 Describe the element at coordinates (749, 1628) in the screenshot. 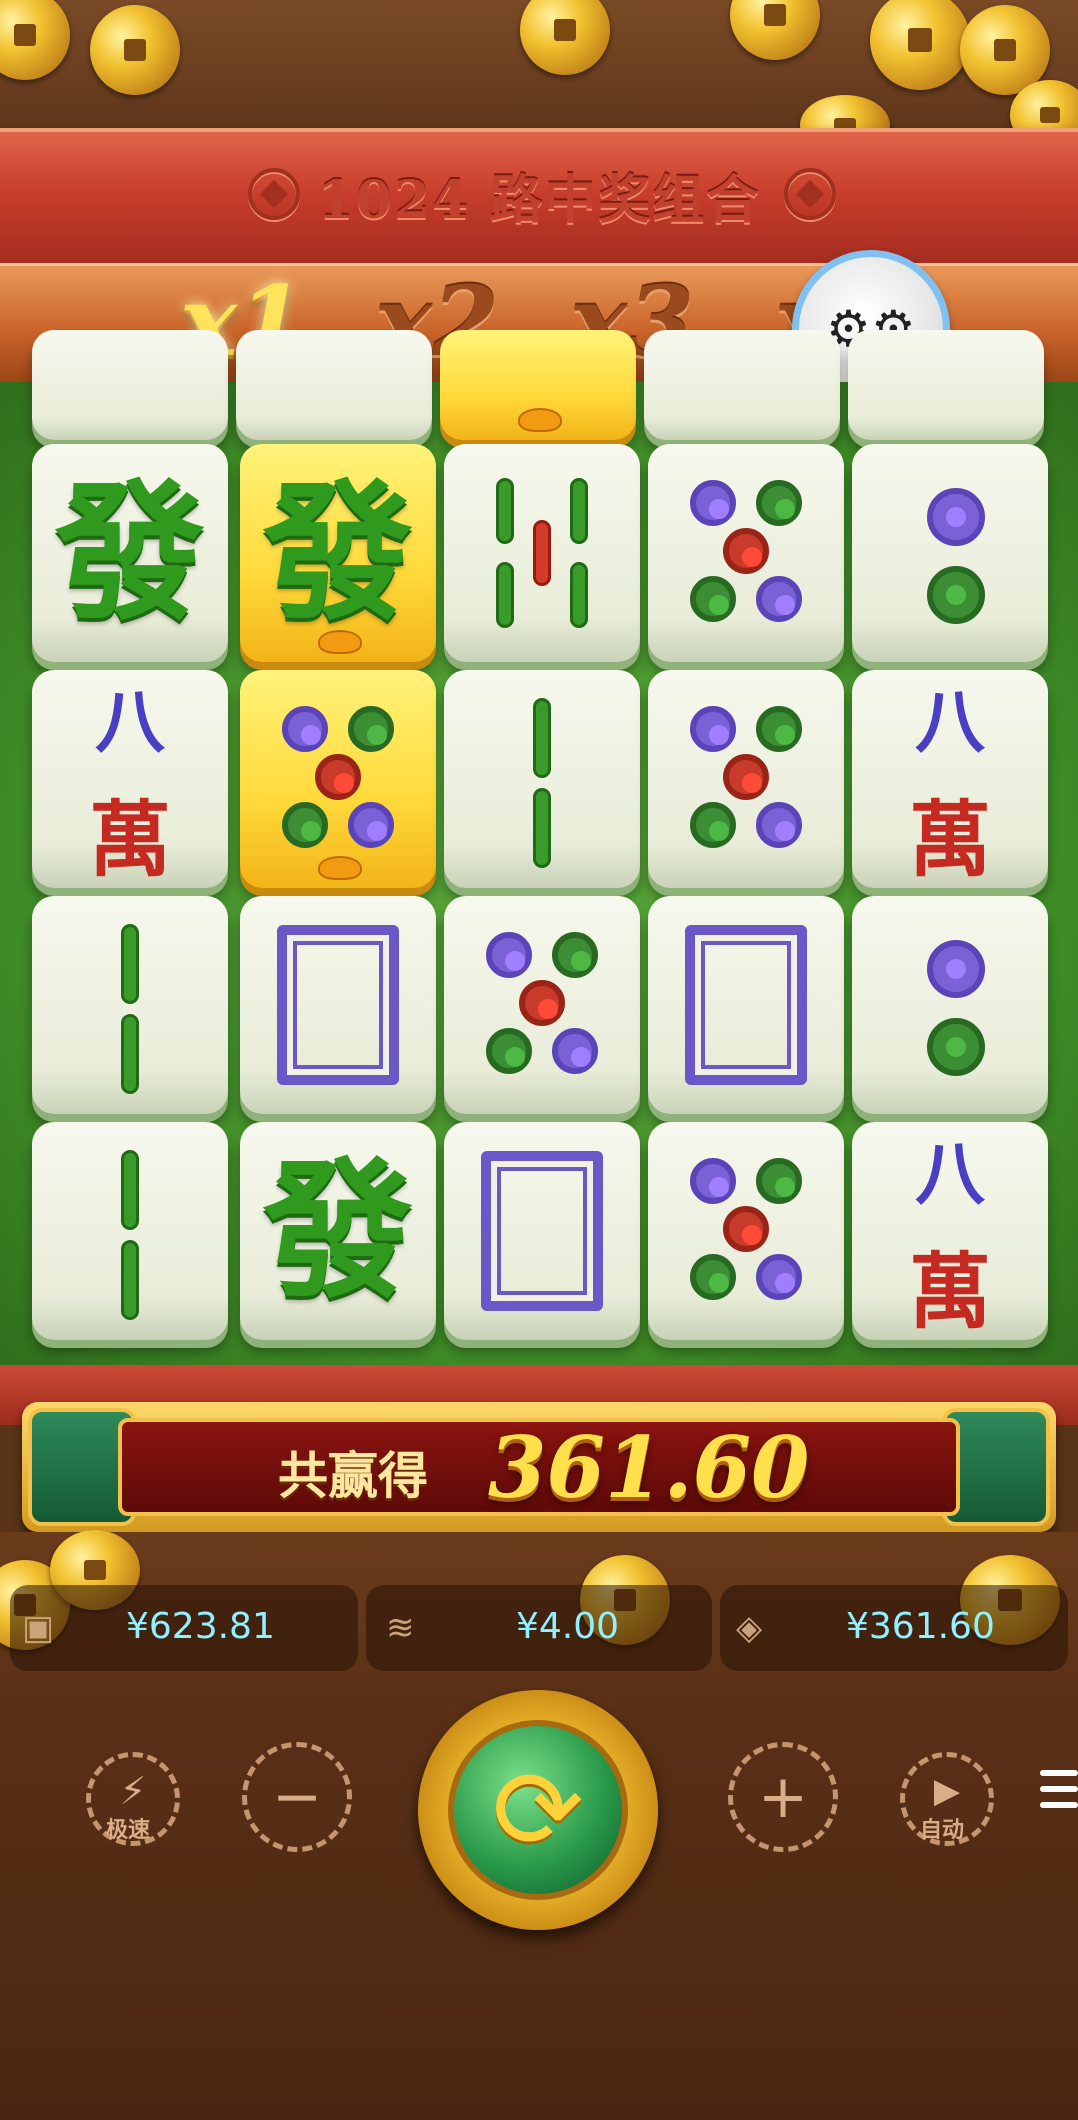

I see `prize-icon: ◈` at that location.